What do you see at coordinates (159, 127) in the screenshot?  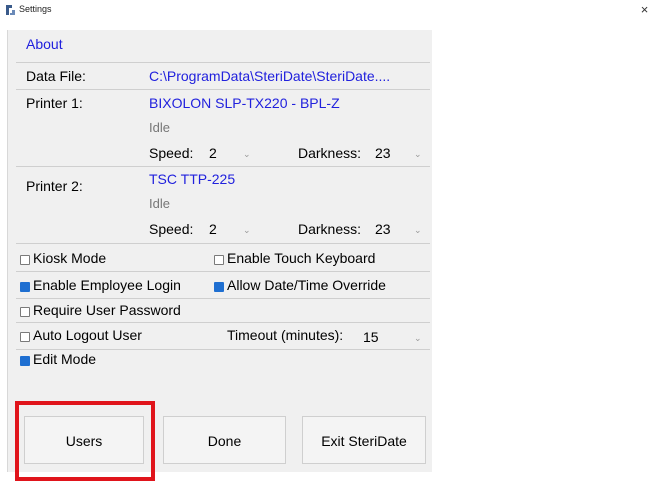 I see `printer1-status: Idle` at bounding box center [159, 127].